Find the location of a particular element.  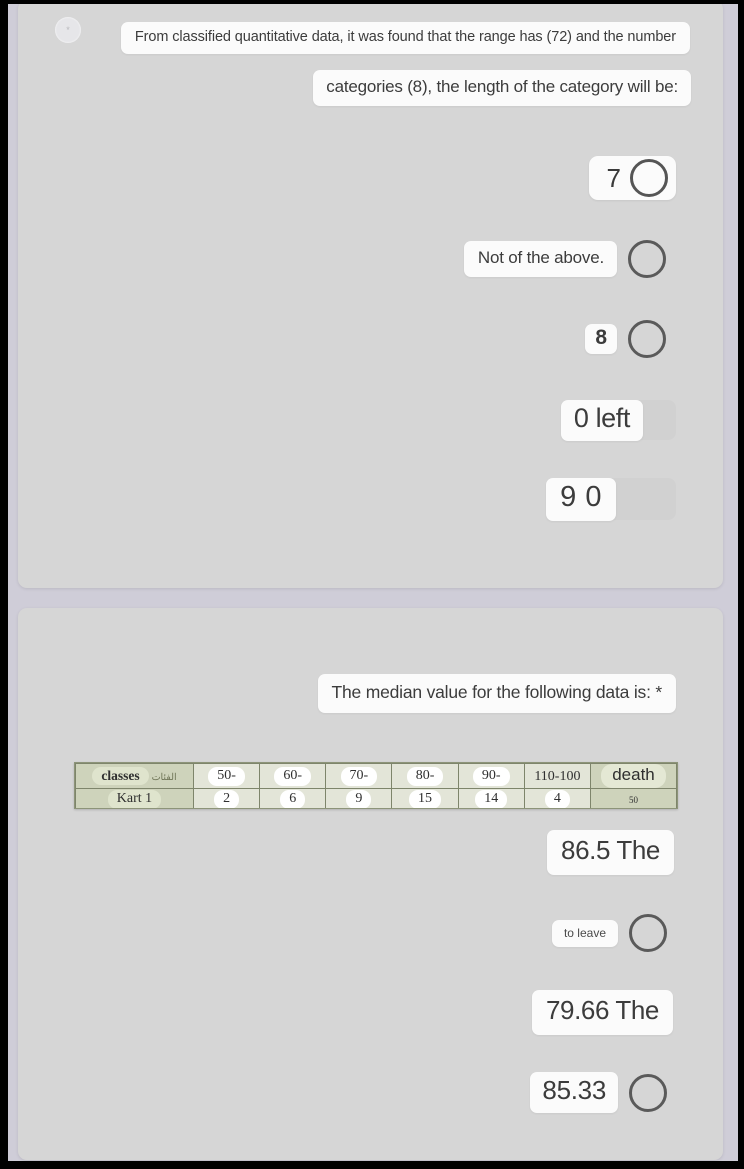

table-cell-freq-5: 4 is located at coordinates (557, 797).